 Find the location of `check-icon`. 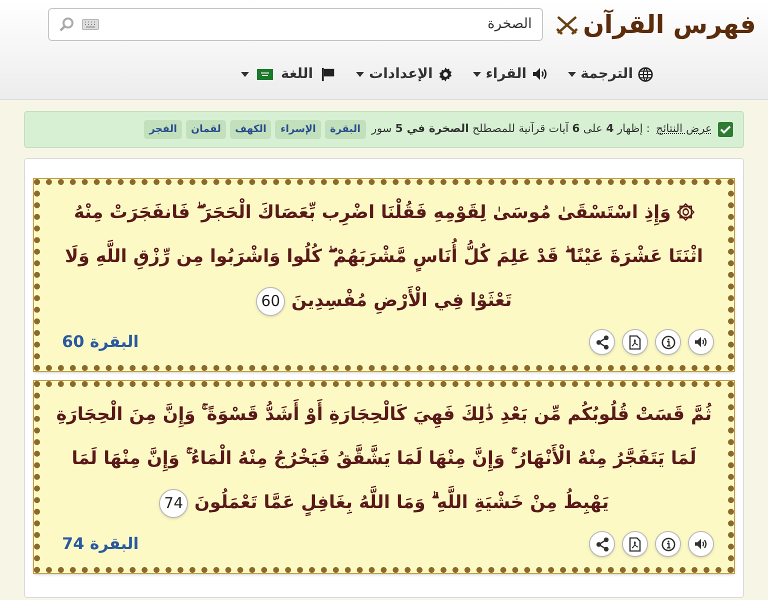

check-icon is located at coordinates (725, 129).